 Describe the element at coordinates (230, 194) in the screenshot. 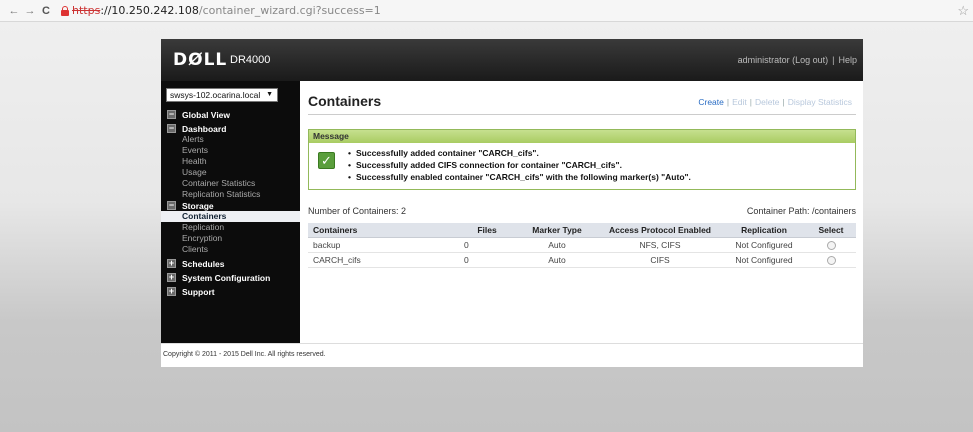

I see `sidebar-item-replication-statistics: Replication Statistics` at that location.